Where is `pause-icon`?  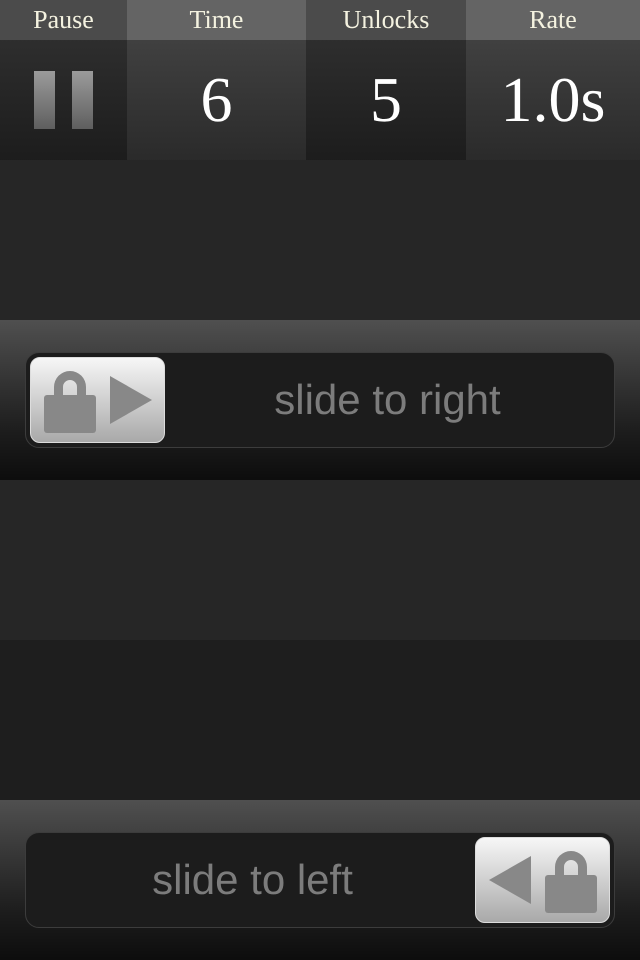
pause-icon is located at coordinates (64, 100).